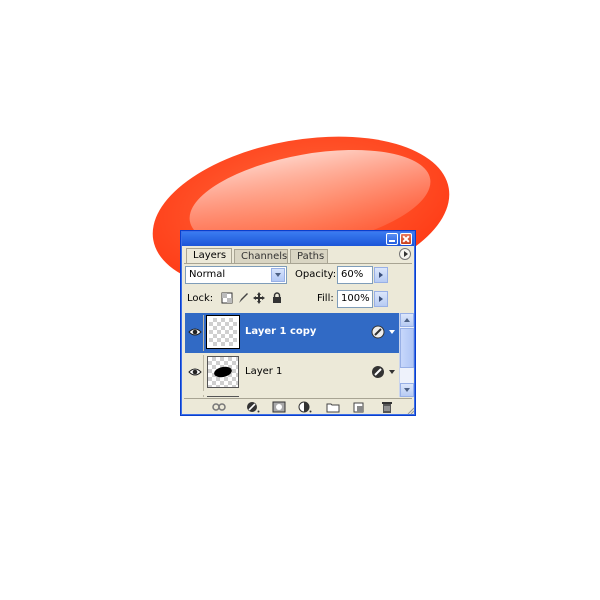 This screenshot has width=600, height=600. Describe the element at coordinates (407, 348) in the screenshot. I see `scroll-thumb` at that location.